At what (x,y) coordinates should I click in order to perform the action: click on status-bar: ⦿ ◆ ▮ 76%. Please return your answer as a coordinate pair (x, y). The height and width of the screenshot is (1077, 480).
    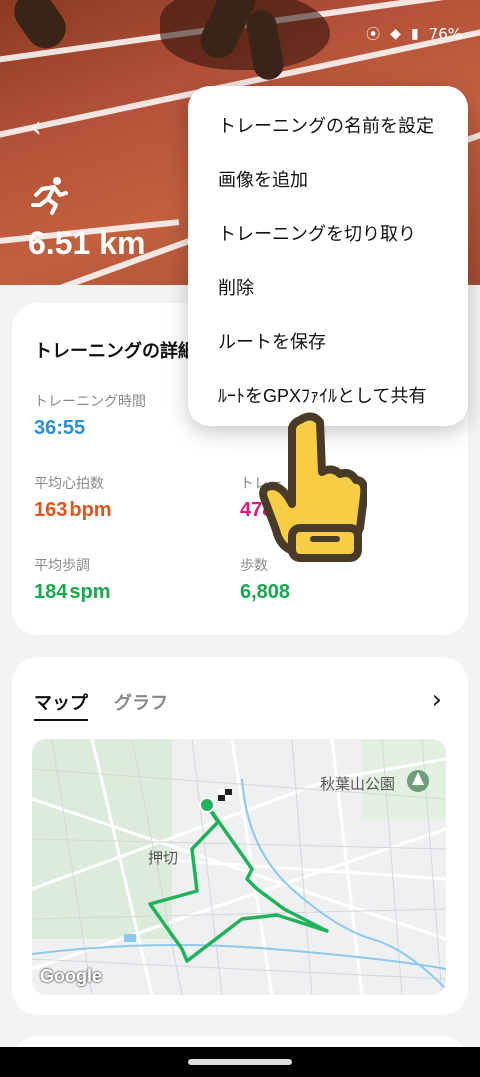
    Looking at the image, I should click on (414, 34).